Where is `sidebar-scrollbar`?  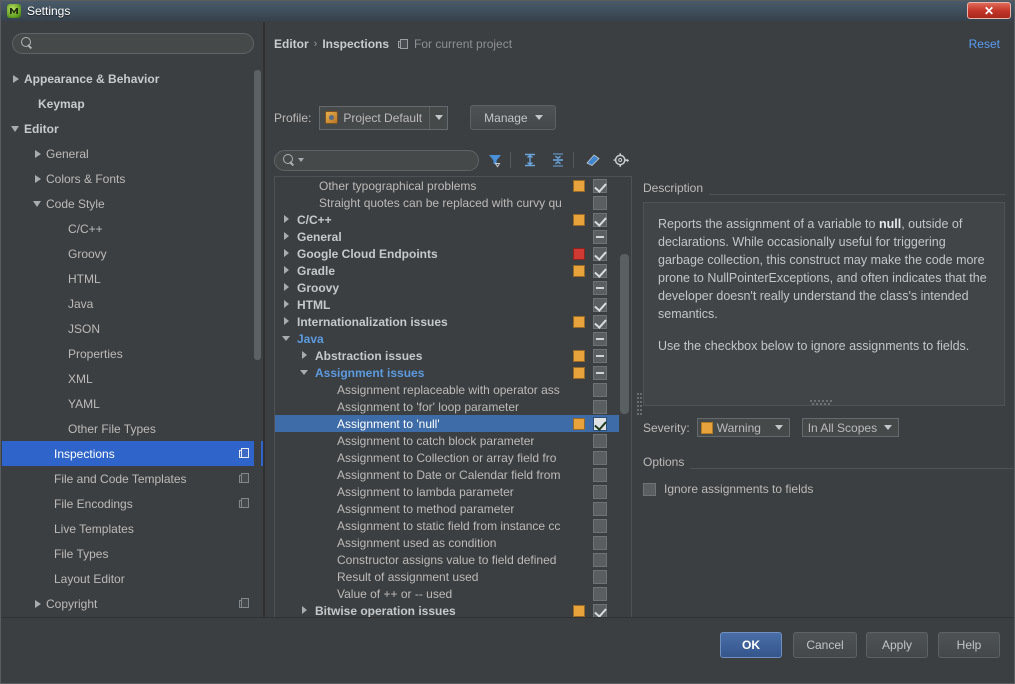 sidebar-scrollbar is located at coordinates (257, 342).